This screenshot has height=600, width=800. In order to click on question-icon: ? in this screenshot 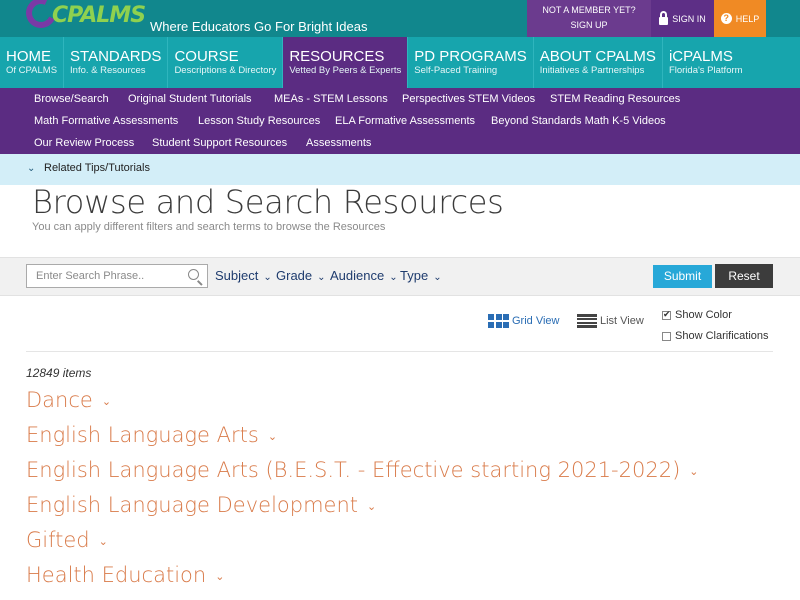, I will do `click(726, 18)`.